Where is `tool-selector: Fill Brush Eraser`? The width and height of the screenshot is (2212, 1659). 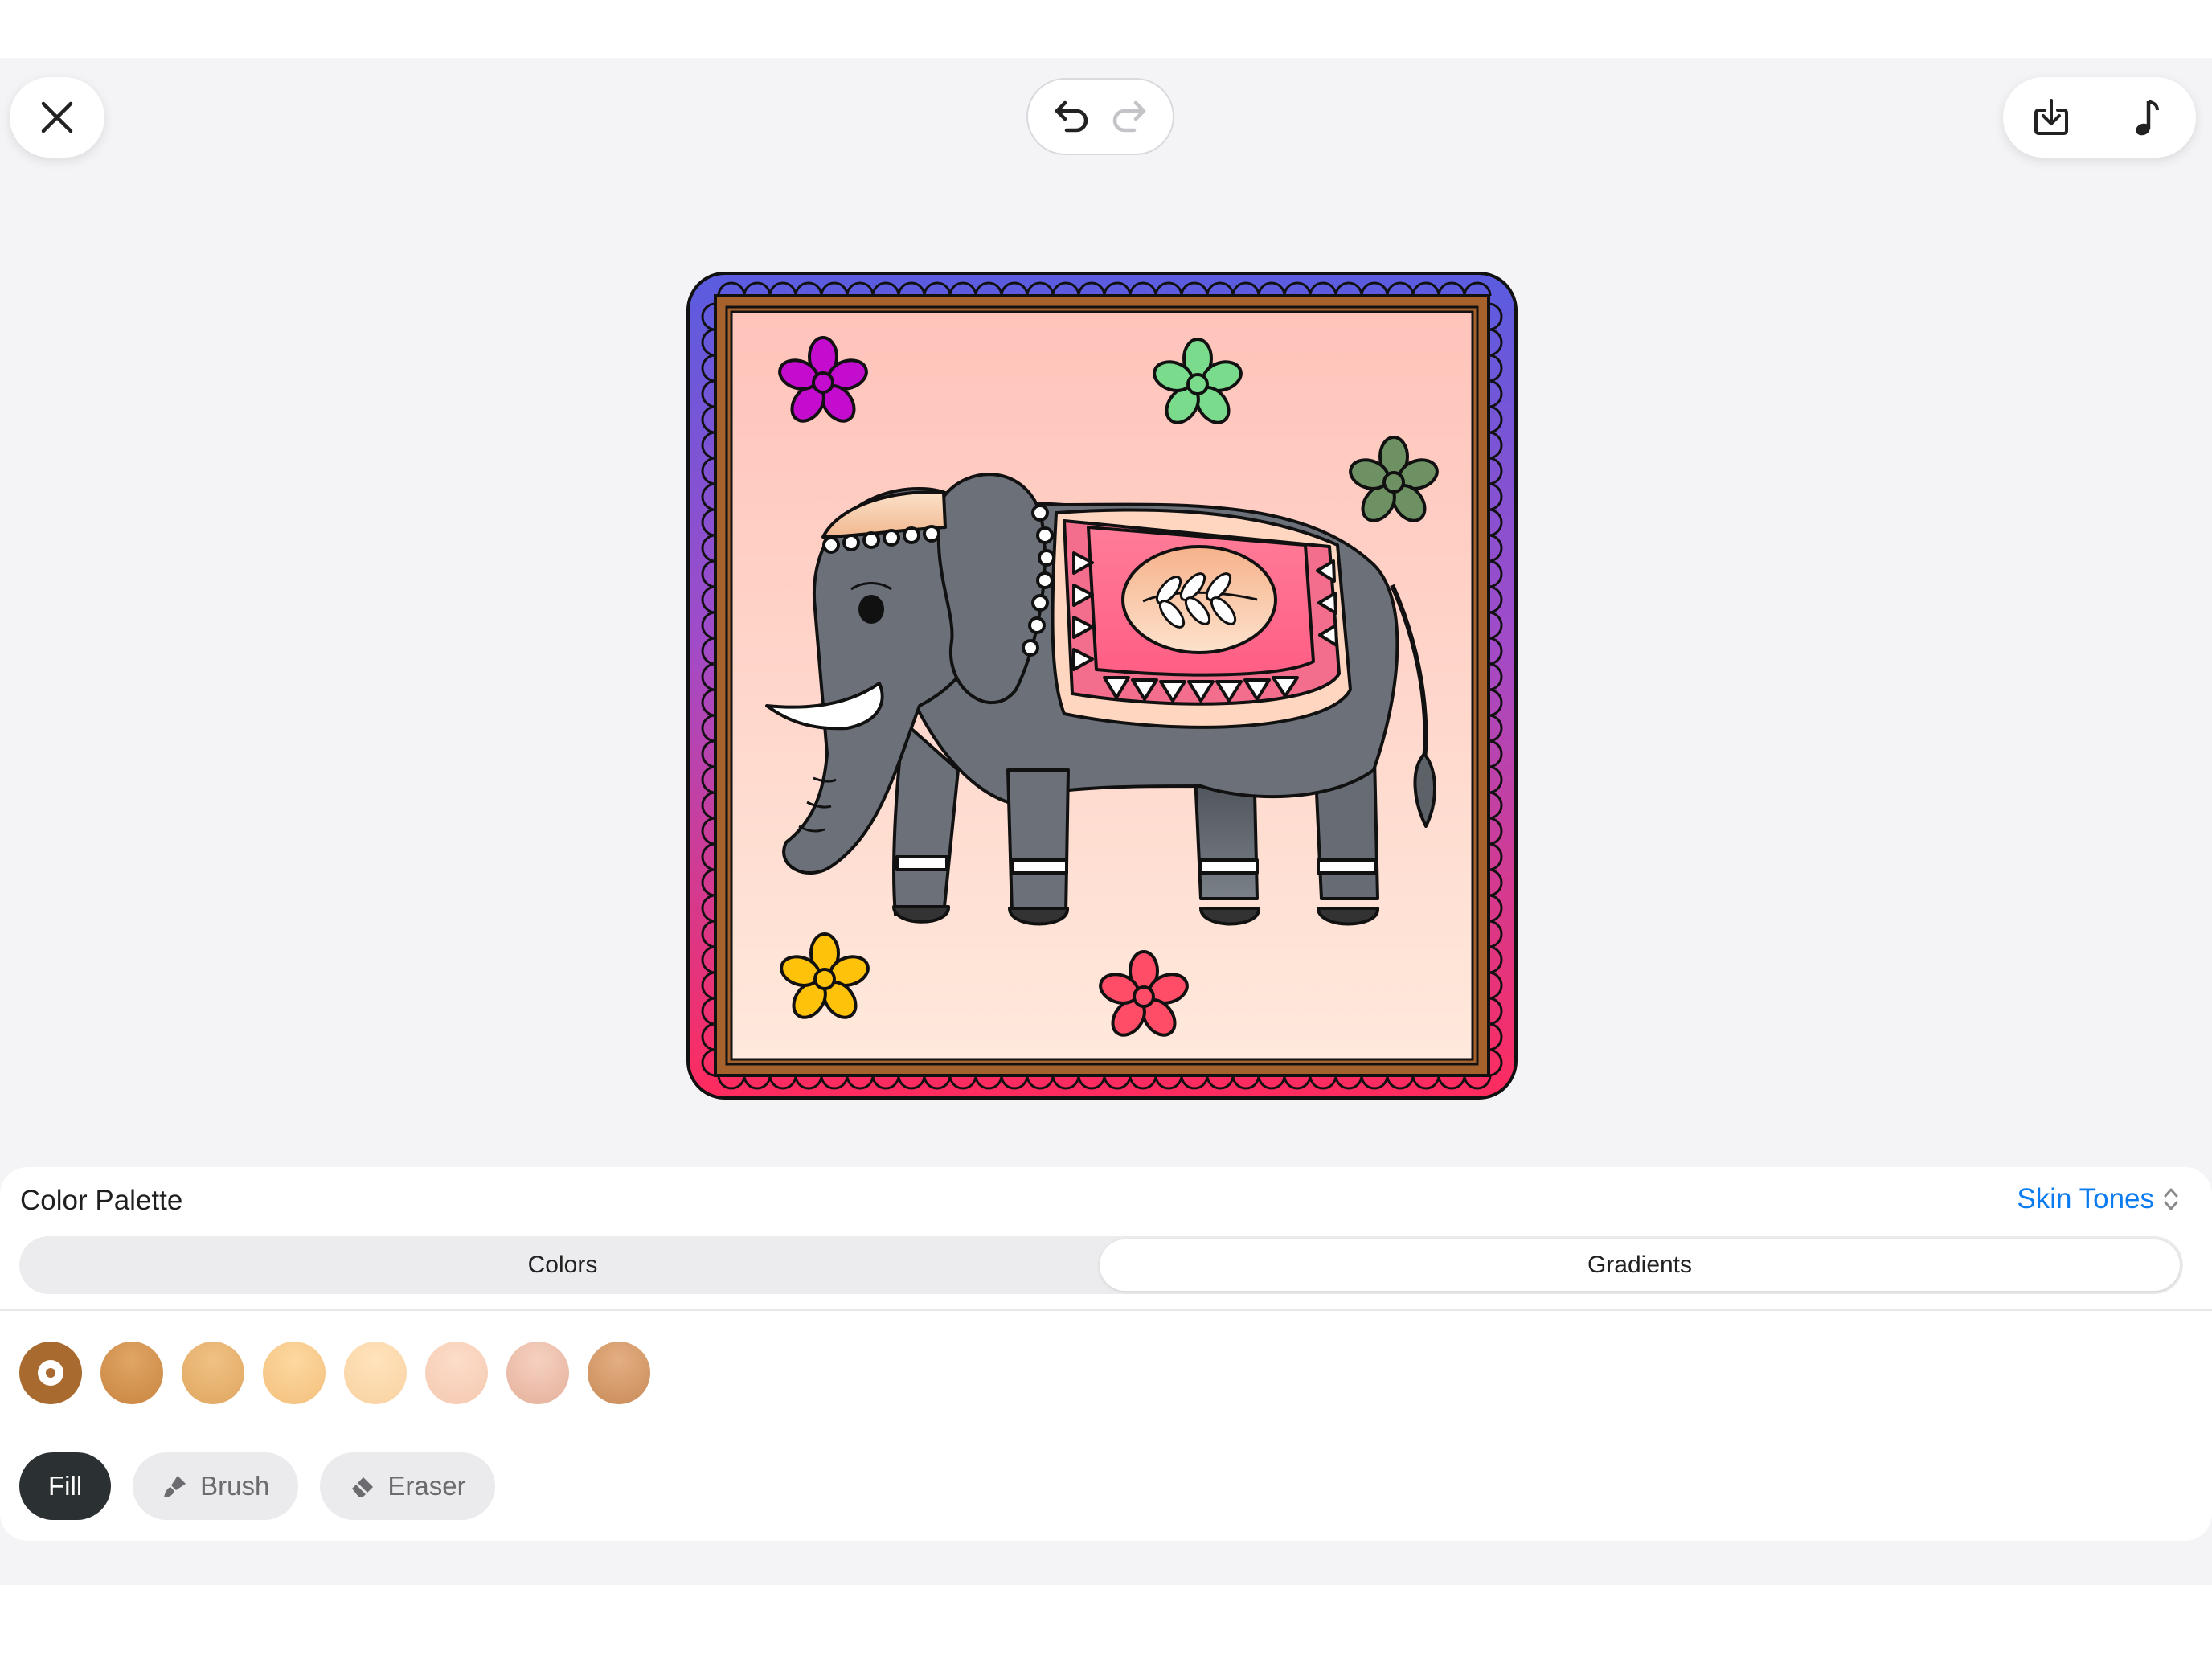 tool-selector: Fill Brush Eraser is located at coordinates (257, 1486).